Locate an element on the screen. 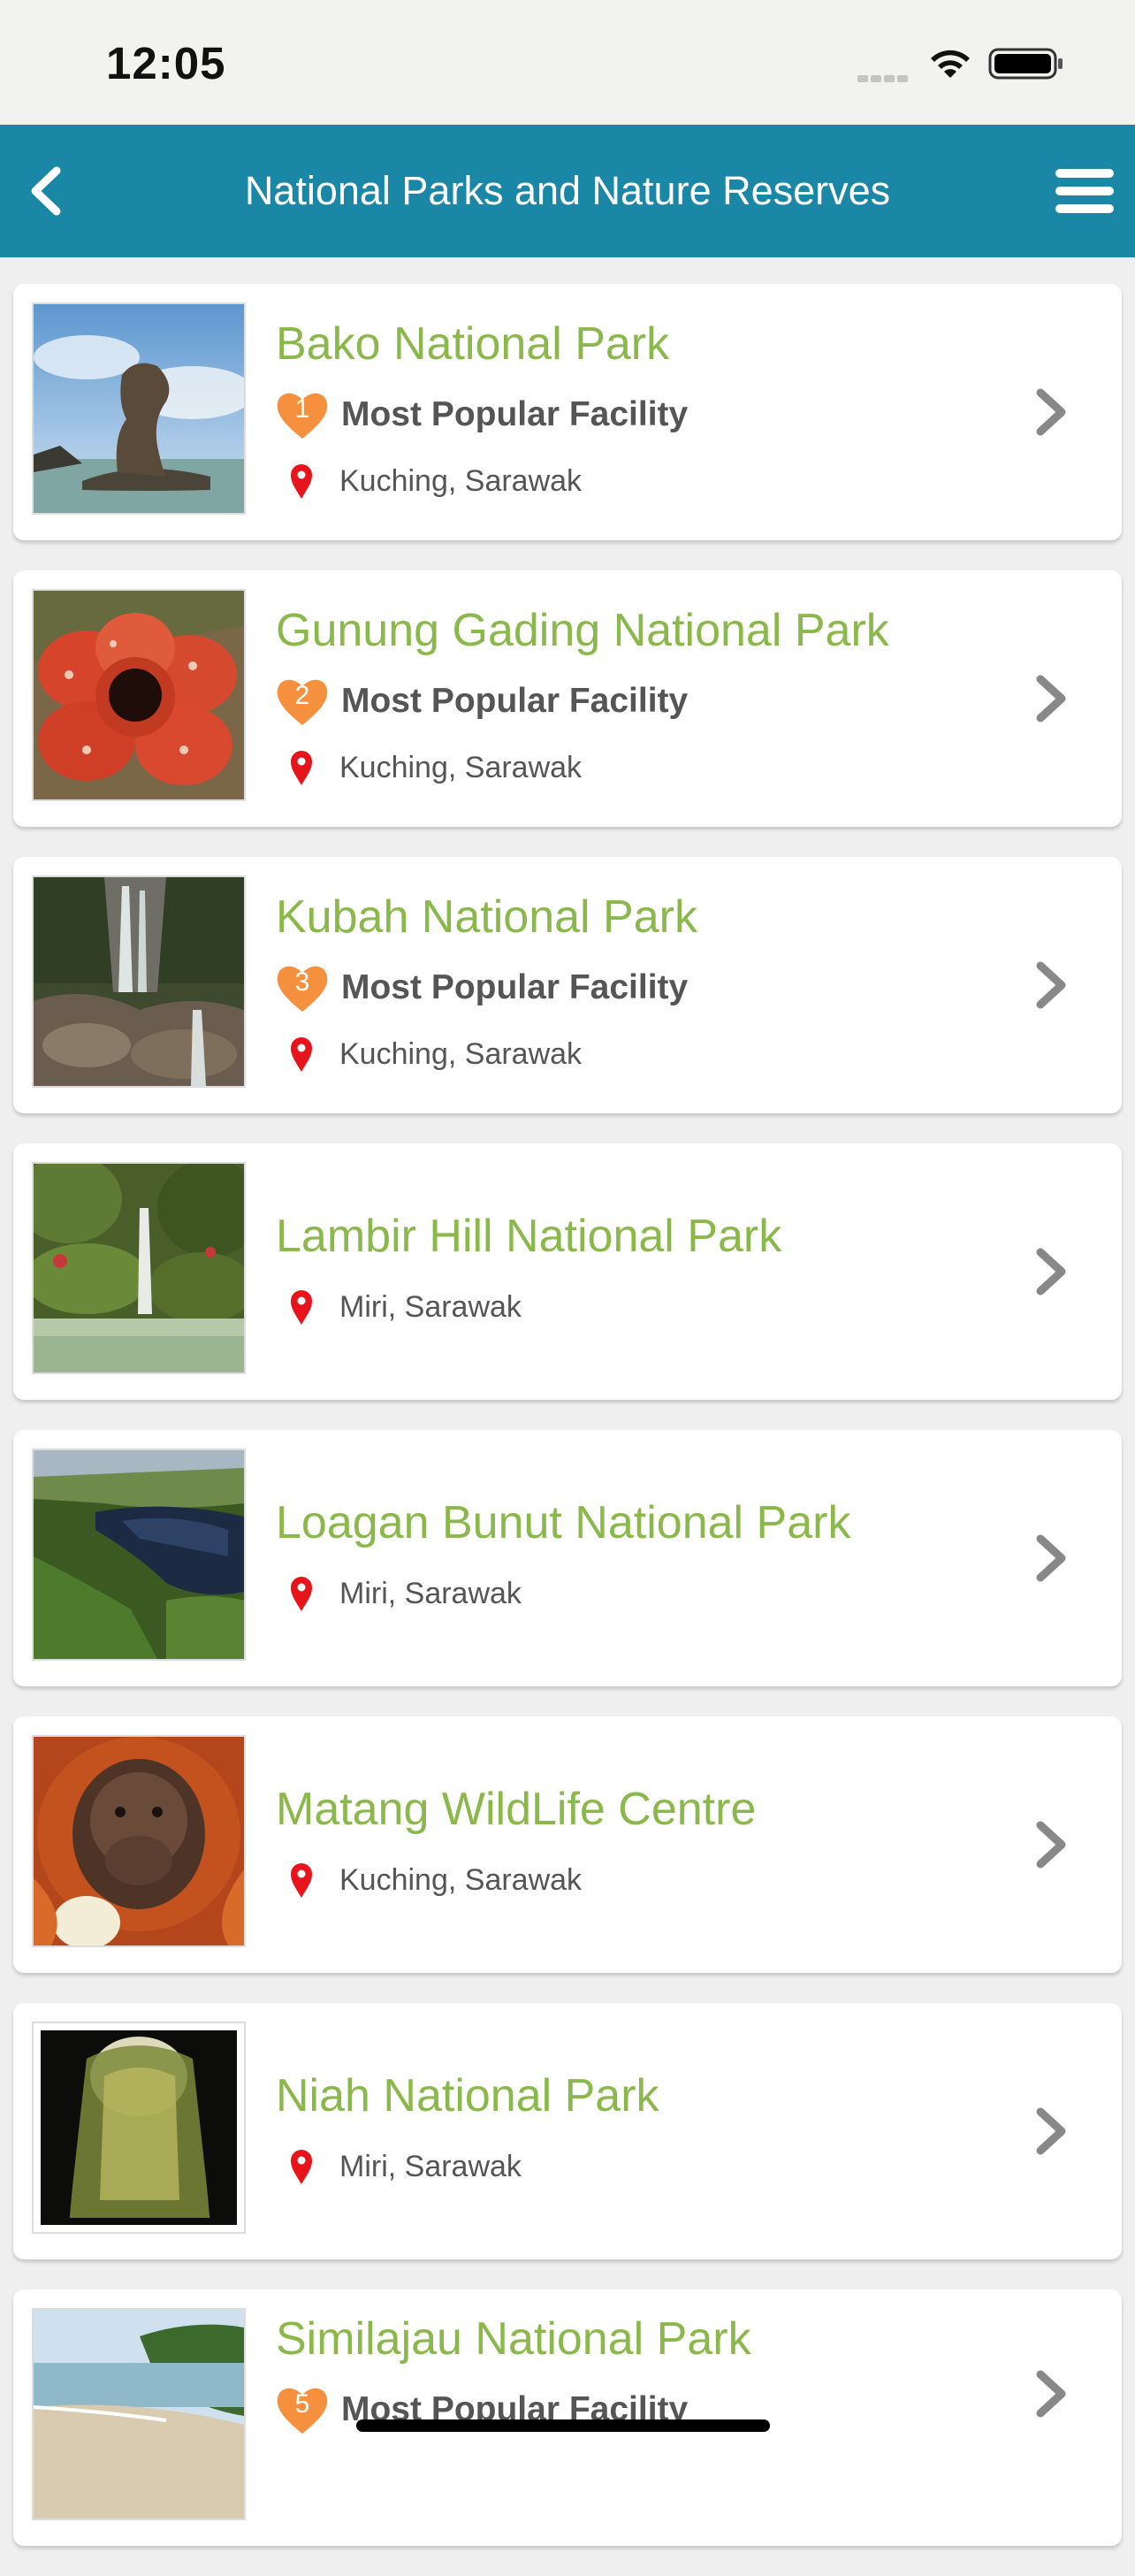  park-info: Matang WildLife Centre Kuching, Sarawak is located at coordinates (641, 1845).